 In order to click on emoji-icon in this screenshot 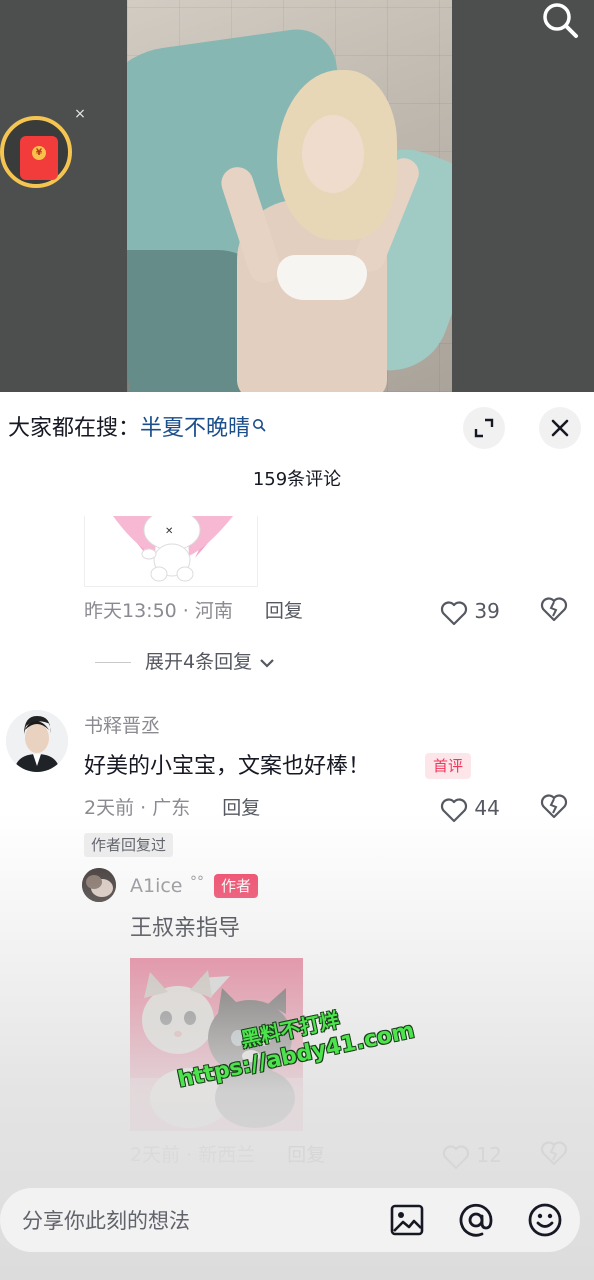, I will do `click(545, 1220)`.